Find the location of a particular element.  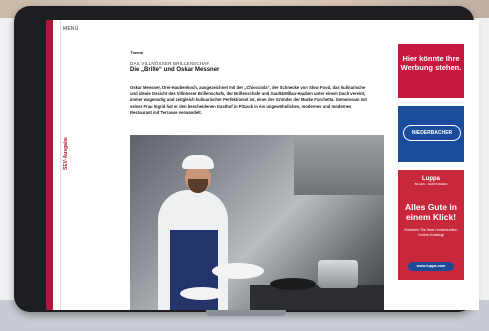

article-subline: DAS VILLNÖSSER BRILLENSCHAF is located at coordinates (170, 63).